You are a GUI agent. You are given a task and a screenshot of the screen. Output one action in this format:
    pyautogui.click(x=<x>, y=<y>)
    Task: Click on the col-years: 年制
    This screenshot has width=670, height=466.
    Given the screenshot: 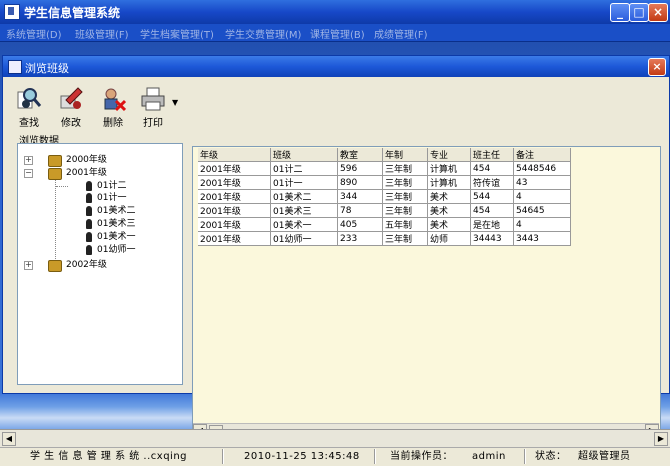 What is the action you would take?
    pyautogui.click(x=405, y=155)
    